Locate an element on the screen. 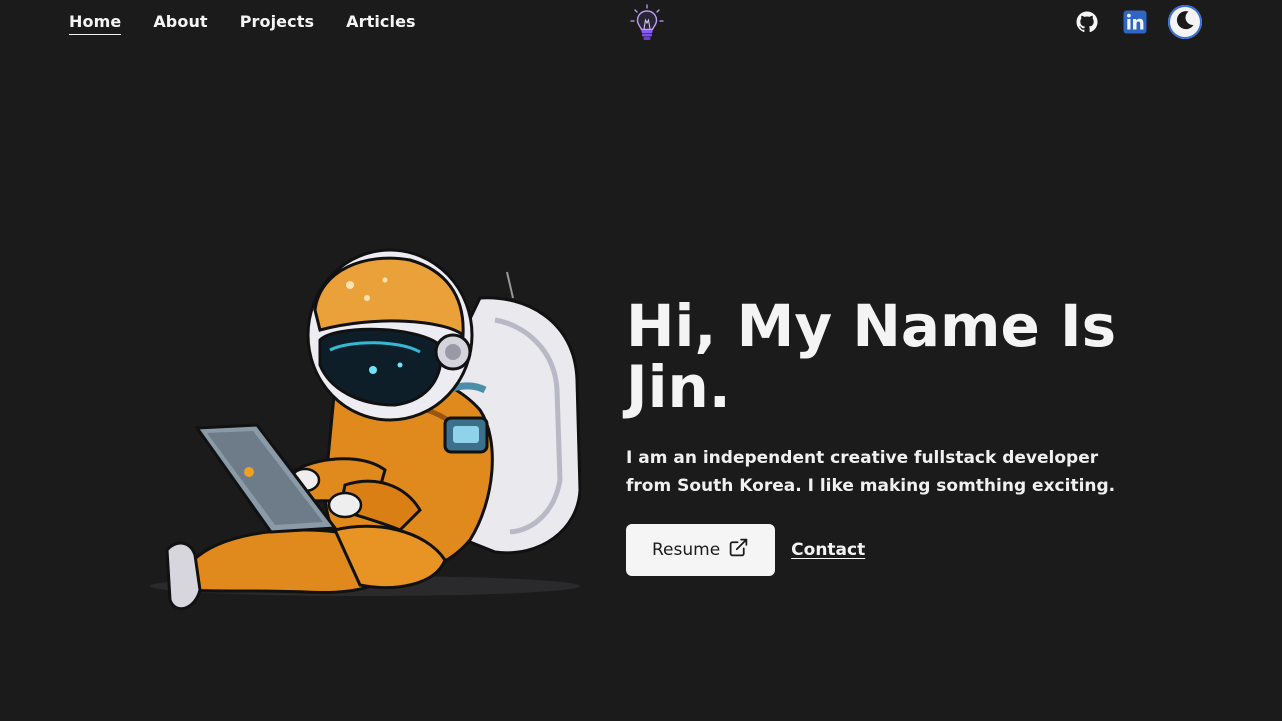  hero-title: Hi, My Name Is Jin. is located at coordinates (871, 356).